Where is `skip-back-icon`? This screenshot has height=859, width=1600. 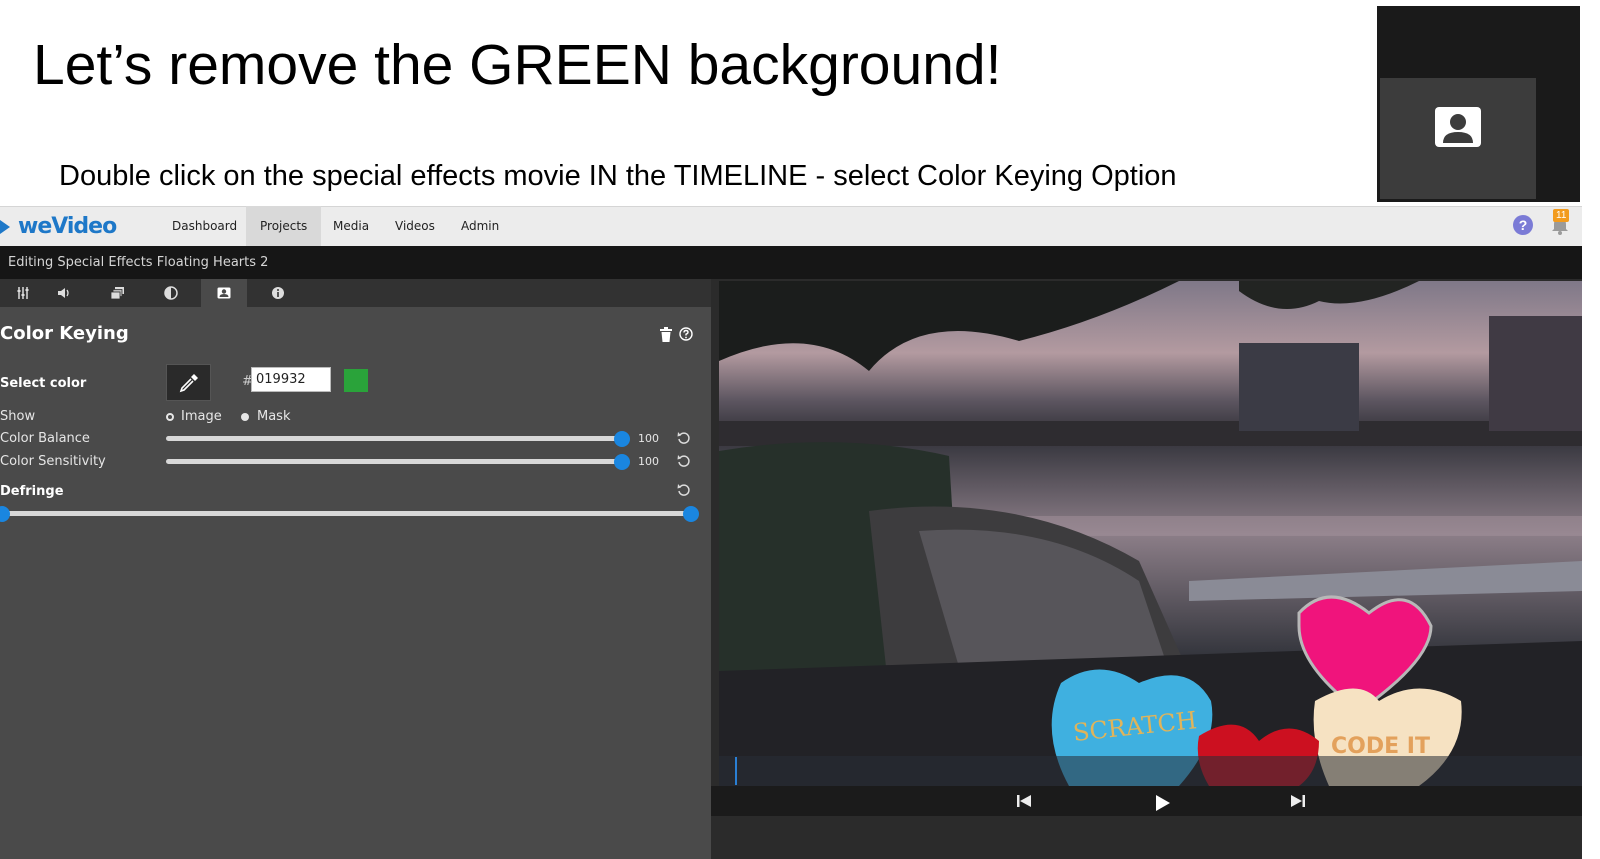 skip-back-icon is located at coordinates (1024, 801).